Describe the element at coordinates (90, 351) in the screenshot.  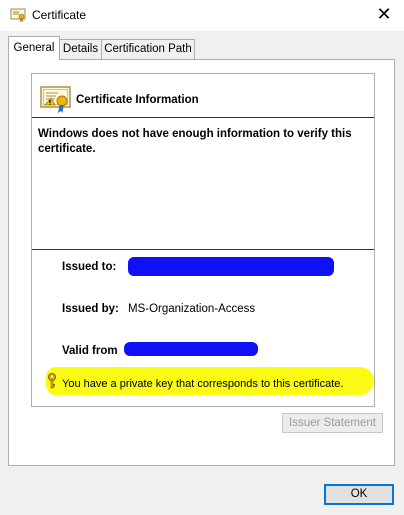
I see `valid-from-label: Valid from` at that location.